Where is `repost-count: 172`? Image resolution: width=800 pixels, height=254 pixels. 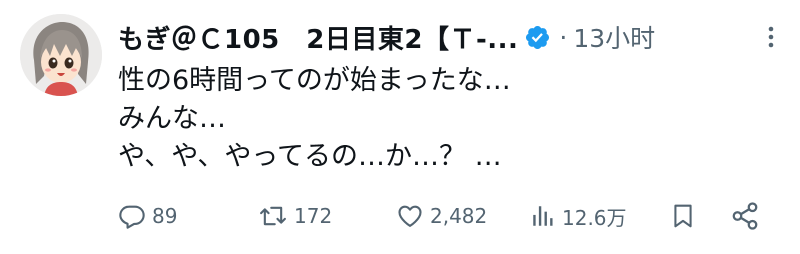
repost-count: 172 is located at coordinates (313, 216).